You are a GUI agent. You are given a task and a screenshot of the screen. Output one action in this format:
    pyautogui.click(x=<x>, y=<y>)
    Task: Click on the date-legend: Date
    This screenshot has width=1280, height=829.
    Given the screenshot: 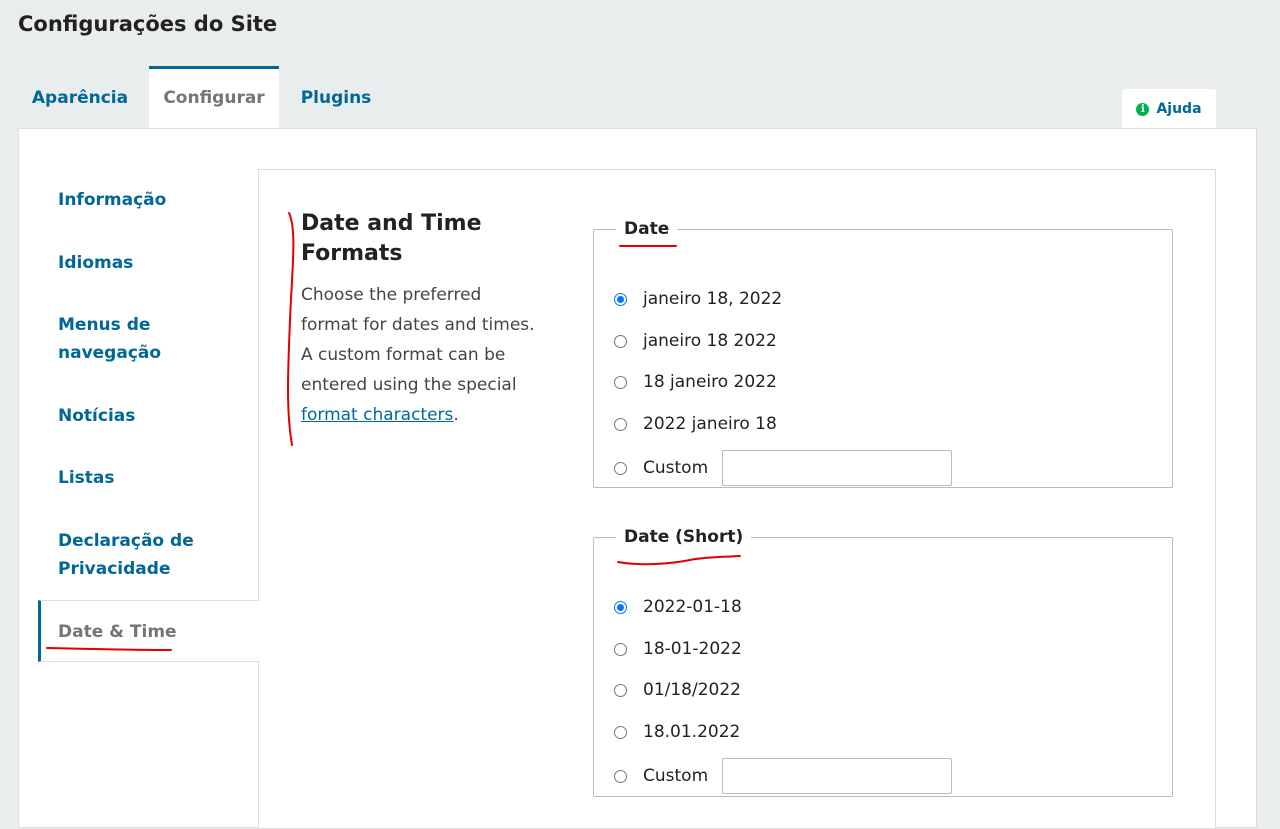 What is the action you would take?
    pyautogui.click(x=647, y=229)
    